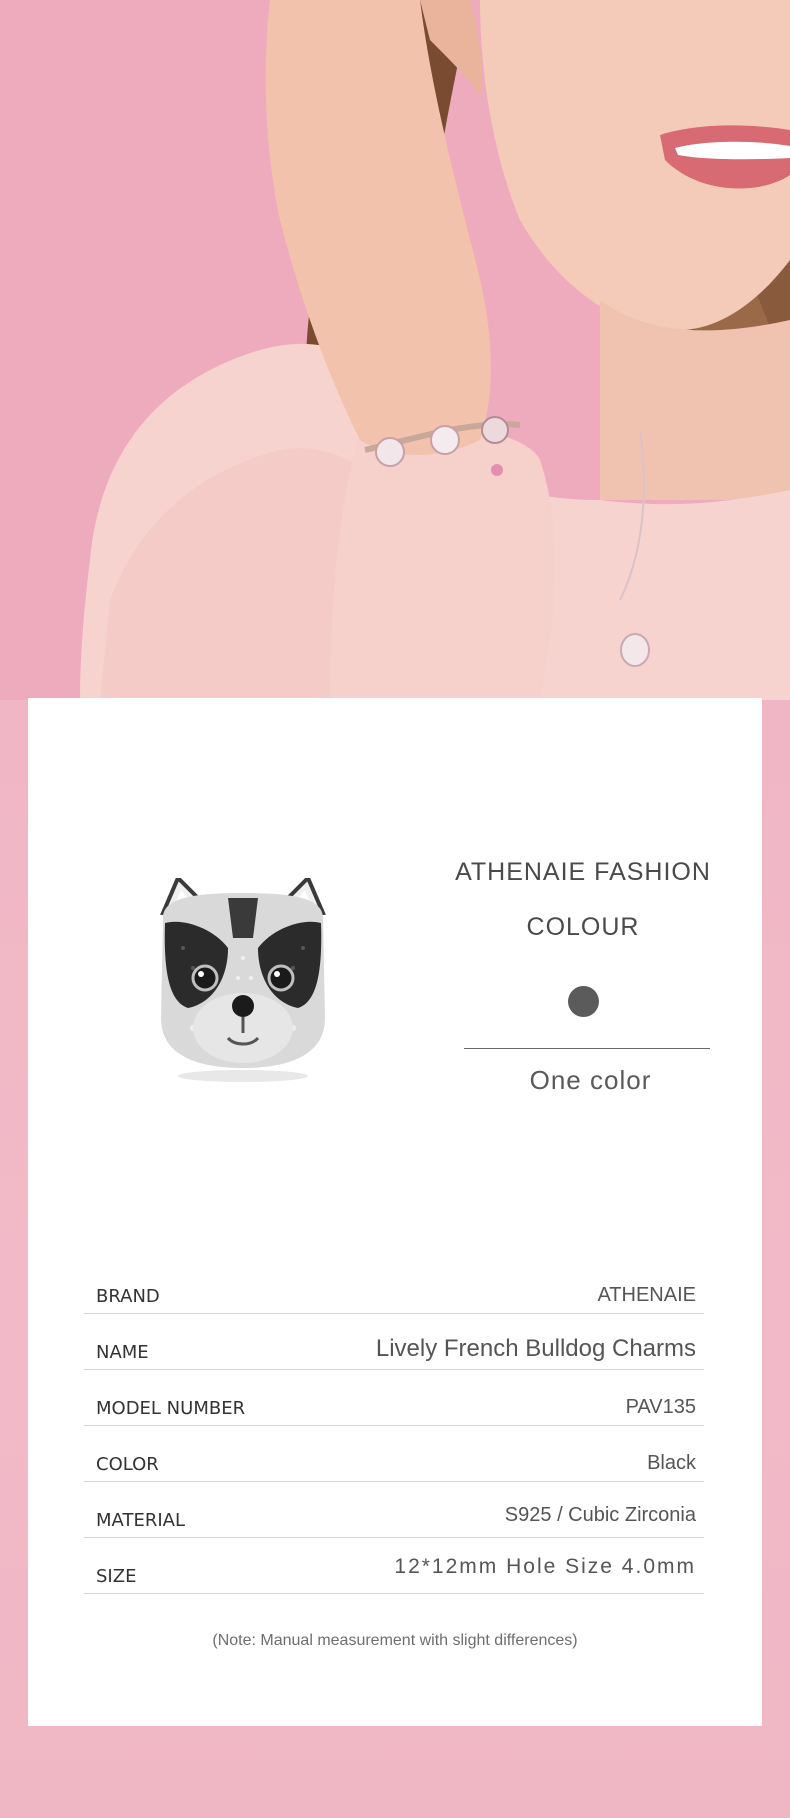 Image resolution: width=790 pixels, height=1818 pixels. Describe the element at coordinates (140, 1520) in the screenshot. I see `spec-label: MATERIAL` at that location.